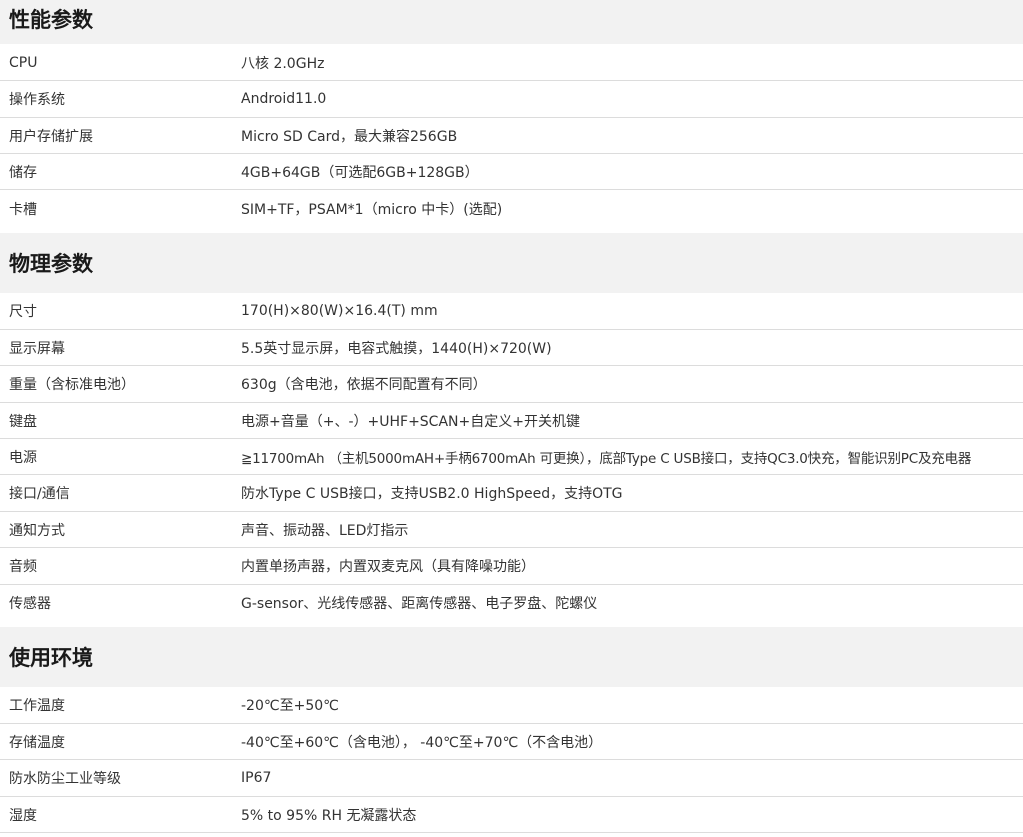  What do you see at coordinates (410, 421) in the screenshot?
I see `spec-value: 电源+音量（+、-）+UHF+SCAN+自定义+开关机键` at bounding box center [410, 421].